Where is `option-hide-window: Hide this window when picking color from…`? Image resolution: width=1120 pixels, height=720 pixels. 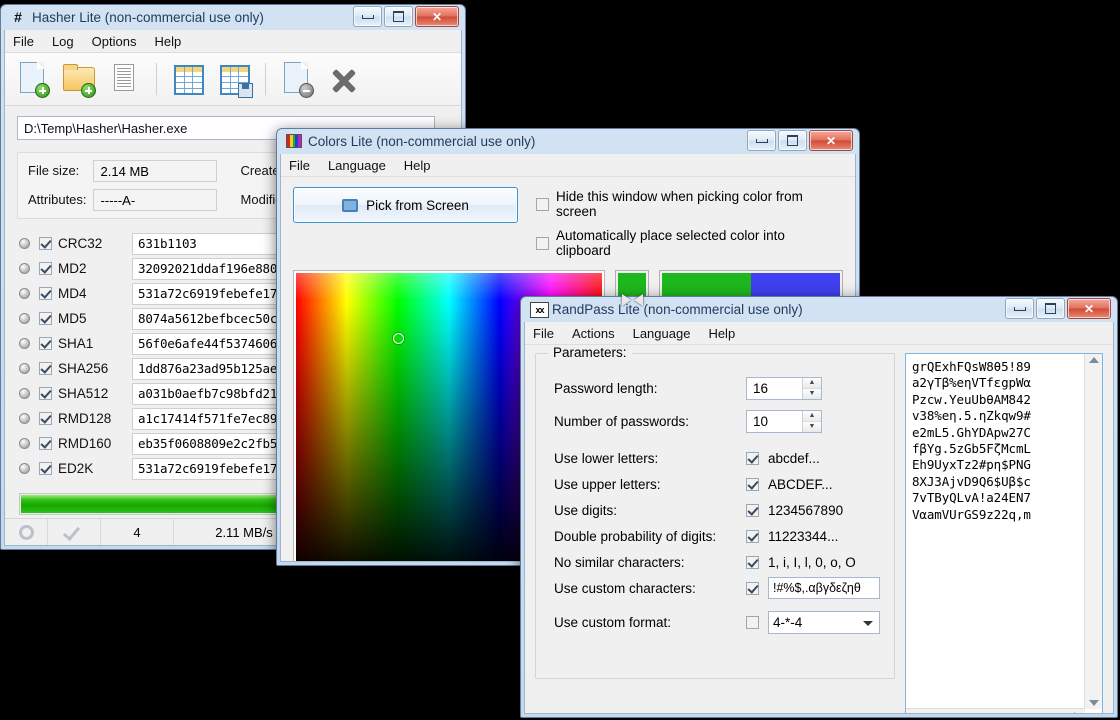
option-hide-window: Hide this window when picking color from… is located at coordinates (689, 204).